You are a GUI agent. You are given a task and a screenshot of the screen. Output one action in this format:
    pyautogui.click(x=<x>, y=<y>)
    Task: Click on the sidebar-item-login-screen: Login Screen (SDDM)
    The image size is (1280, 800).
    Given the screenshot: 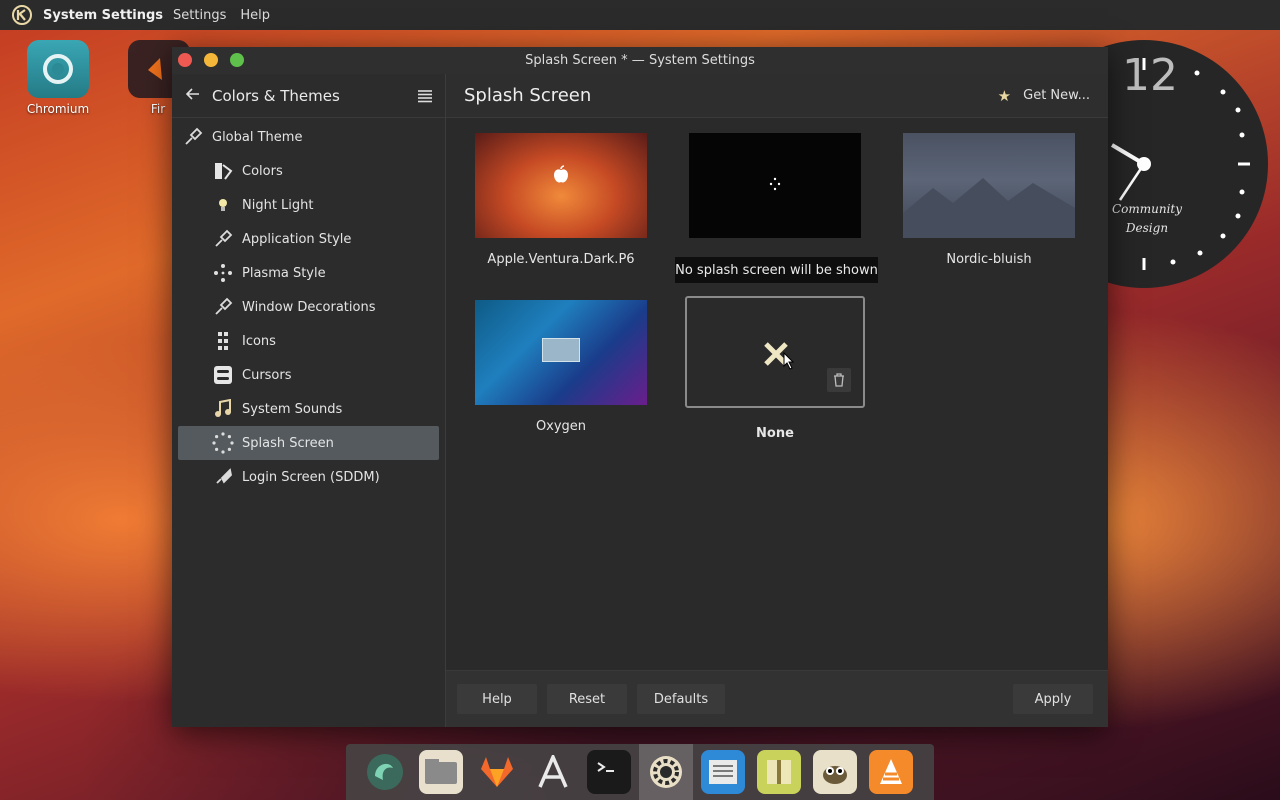 What is the action you would take?
    pyautogui.click(x=308, y=477)
    